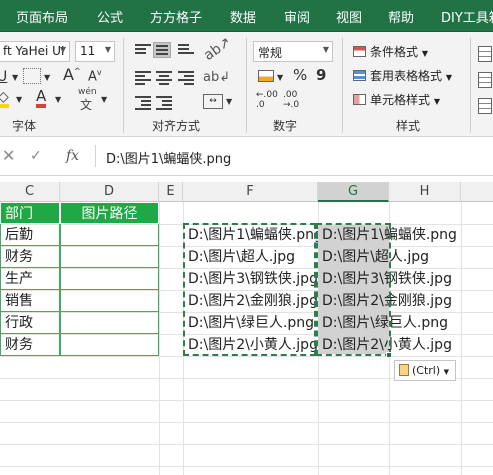 Image resolution: width=493 pixels, height=475 pixels. Describe the element at coordinates (485, 106) in the screenshot. I see `format-cells-icon` at that location.